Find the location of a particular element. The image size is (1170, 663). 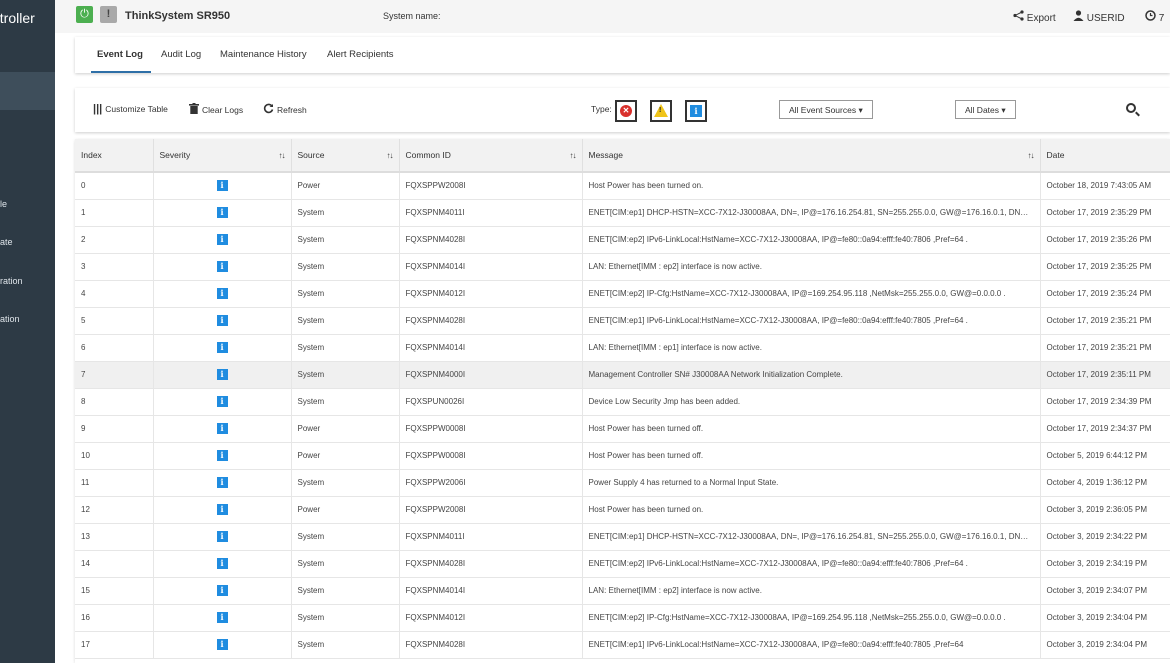

tab-alert-recipients: Alert Recipients is located at coordinates (360, 54).